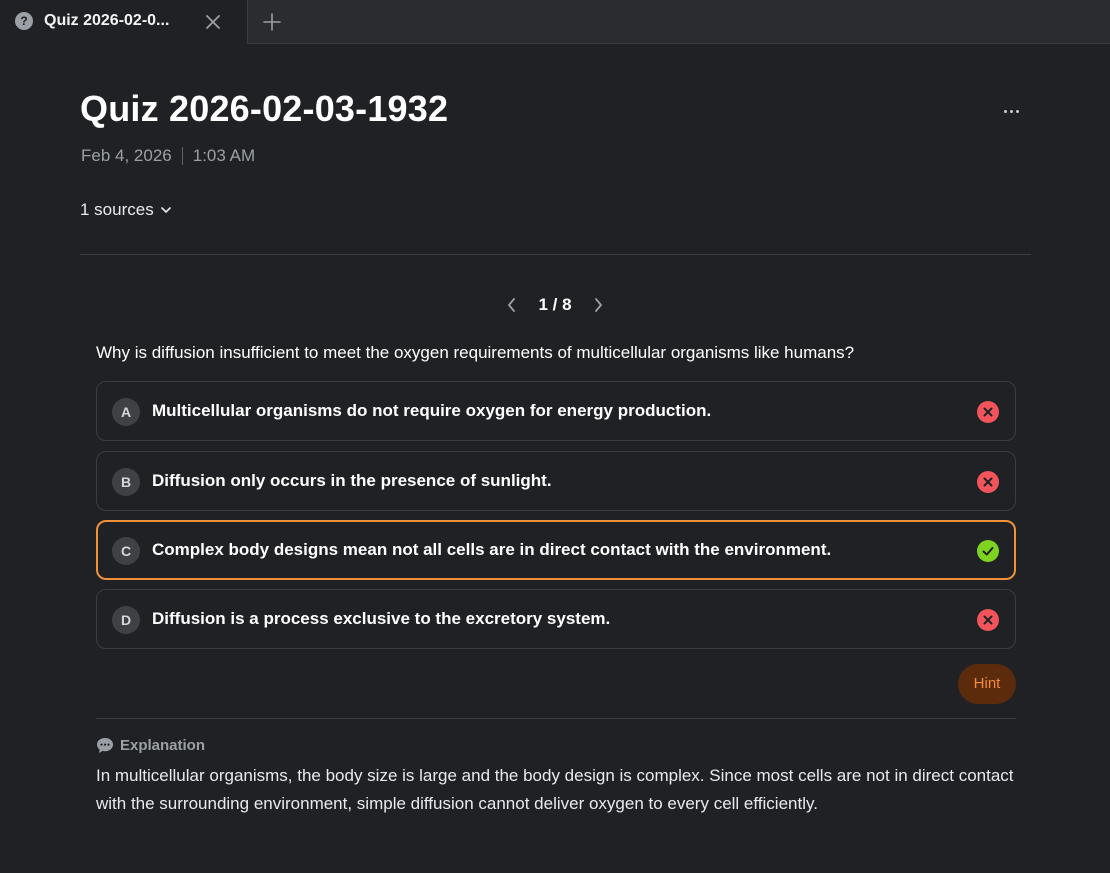 This screenshot has height=873, width=1110. I want to click on page-date: Feb 4, 2026, so click(126, 155).